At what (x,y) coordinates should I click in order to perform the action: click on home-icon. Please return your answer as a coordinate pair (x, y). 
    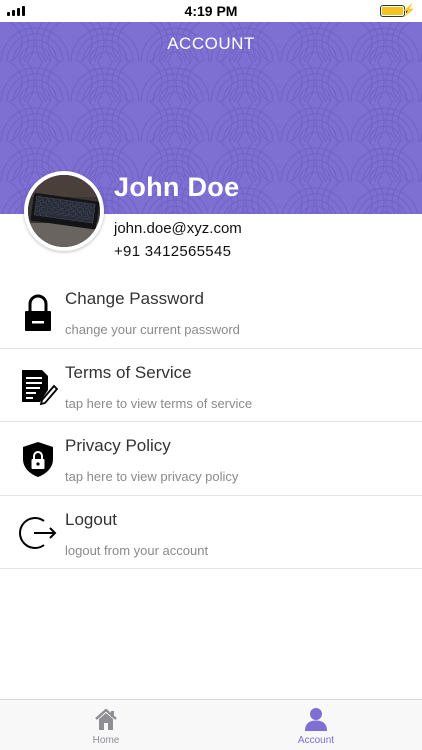
    Looking at the image, I should click on (106, 719).